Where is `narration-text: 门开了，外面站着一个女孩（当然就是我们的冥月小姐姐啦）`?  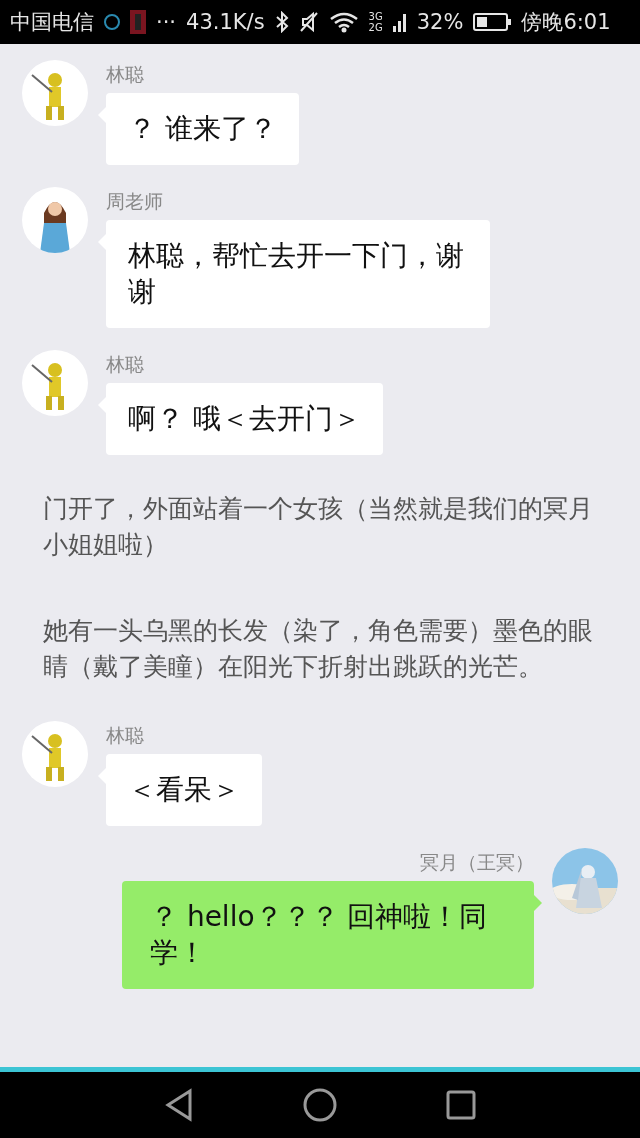 narration-text: 门开了，外面站着一个女孩（当然就是我们的冥月小姐姐啦） is located at coordinates (318, 527).